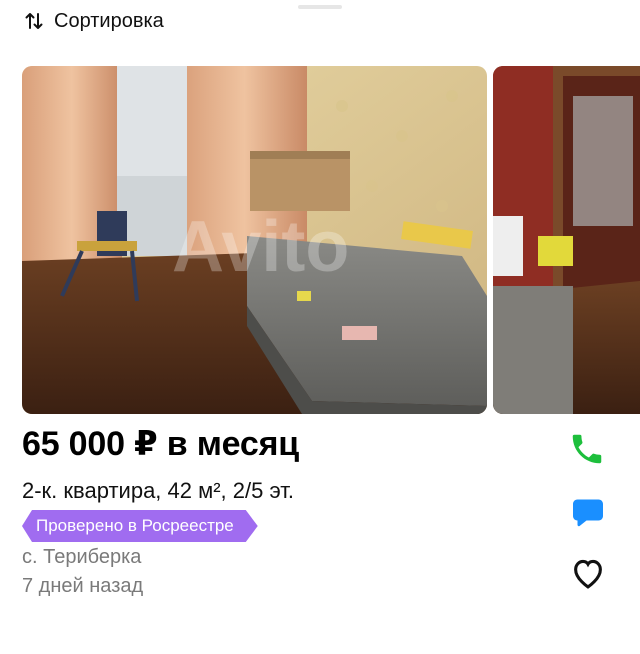  I want to click on message-icon, so click(588, 513).